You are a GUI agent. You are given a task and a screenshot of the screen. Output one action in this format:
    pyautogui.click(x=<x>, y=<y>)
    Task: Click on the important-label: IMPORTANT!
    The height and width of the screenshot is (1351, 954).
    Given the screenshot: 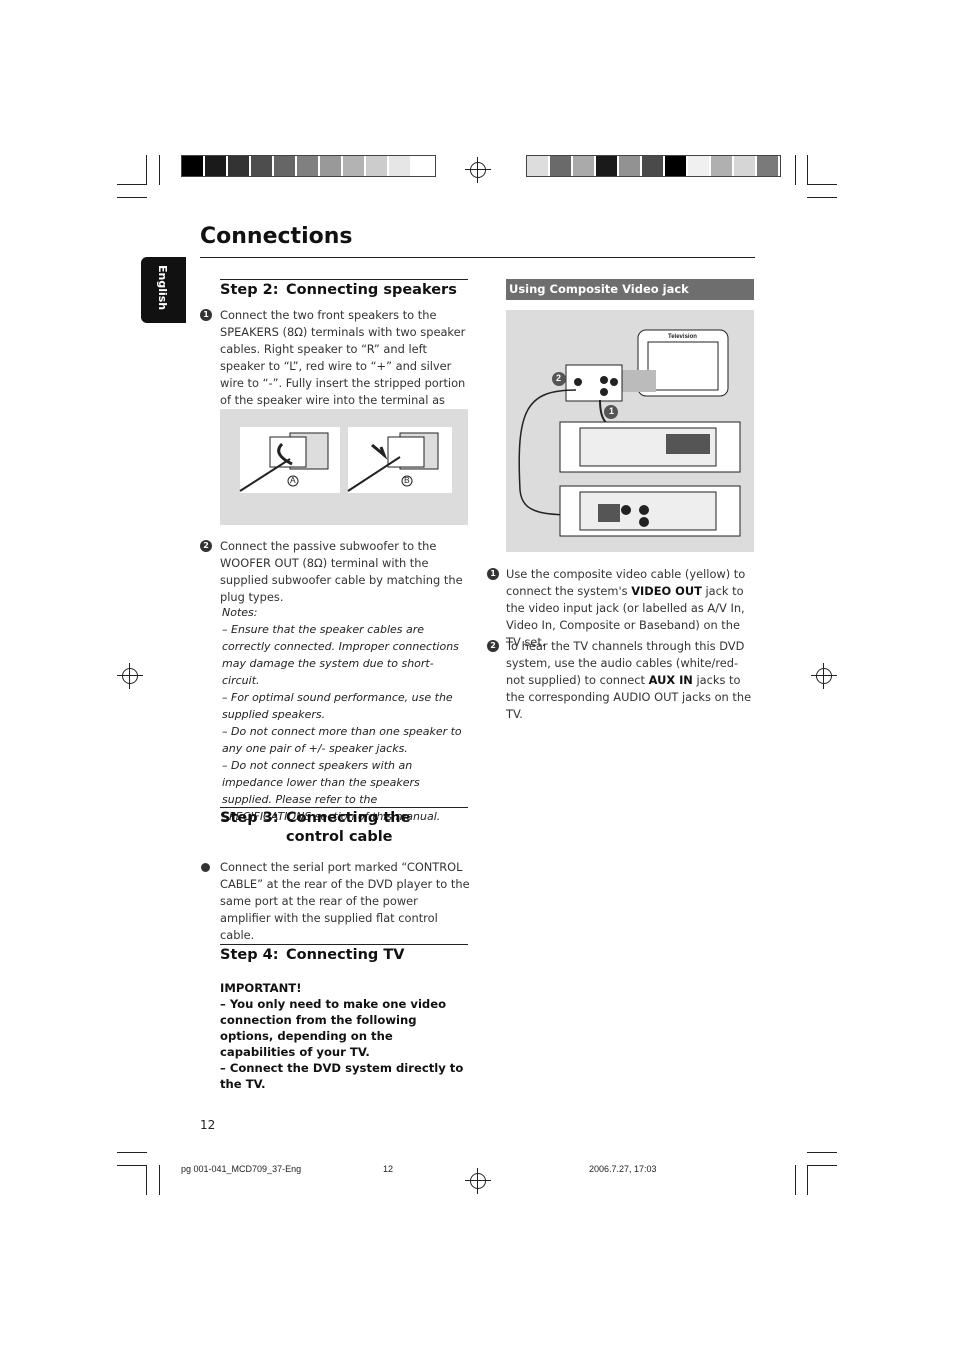 What is the action you would take?
    pyautogui.click(x=261, y=988)
    